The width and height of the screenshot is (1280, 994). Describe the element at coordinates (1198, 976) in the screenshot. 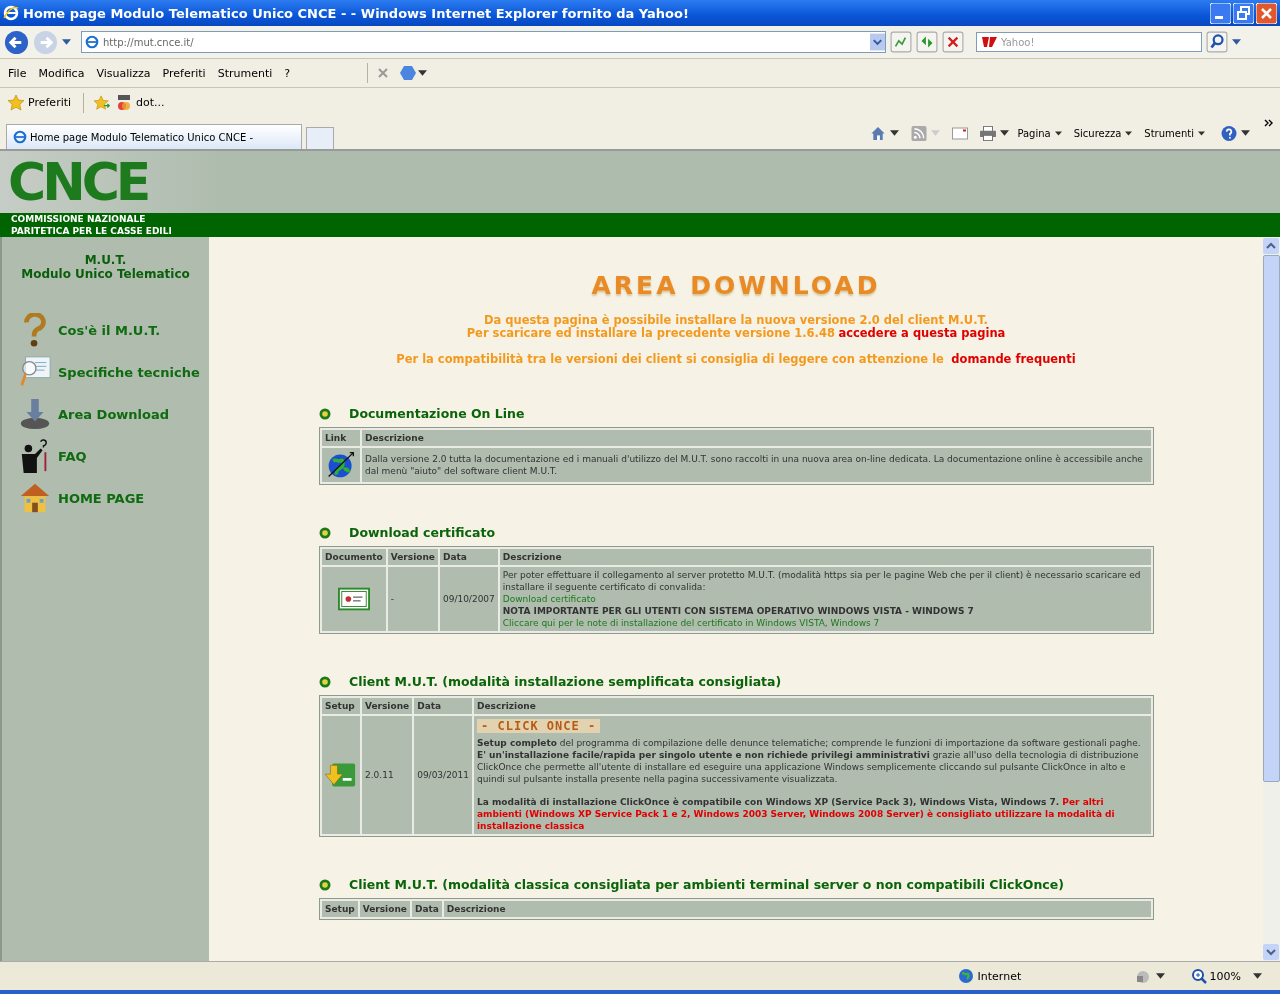

I see `zoom-icon` at that location.